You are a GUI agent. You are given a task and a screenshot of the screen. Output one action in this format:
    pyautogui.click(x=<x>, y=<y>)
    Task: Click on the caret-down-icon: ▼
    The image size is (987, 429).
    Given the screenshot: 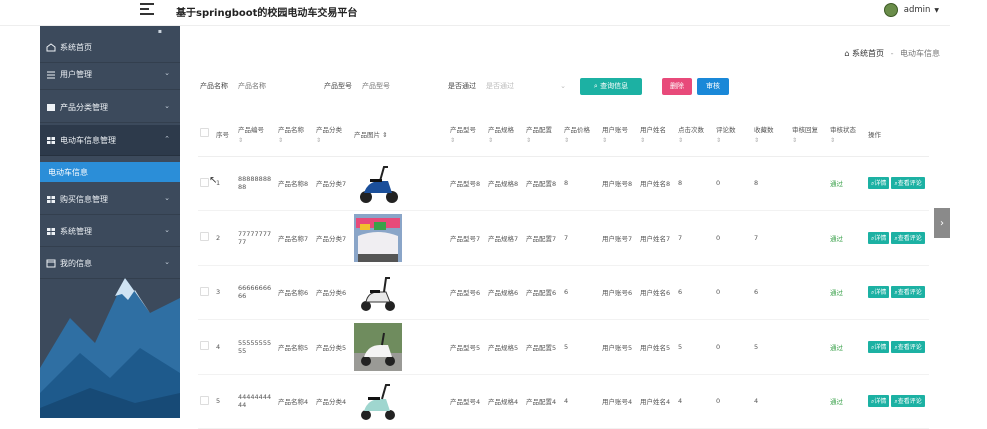 What is the action you would take?
    pyautogui.click(x=936, y=10)
    